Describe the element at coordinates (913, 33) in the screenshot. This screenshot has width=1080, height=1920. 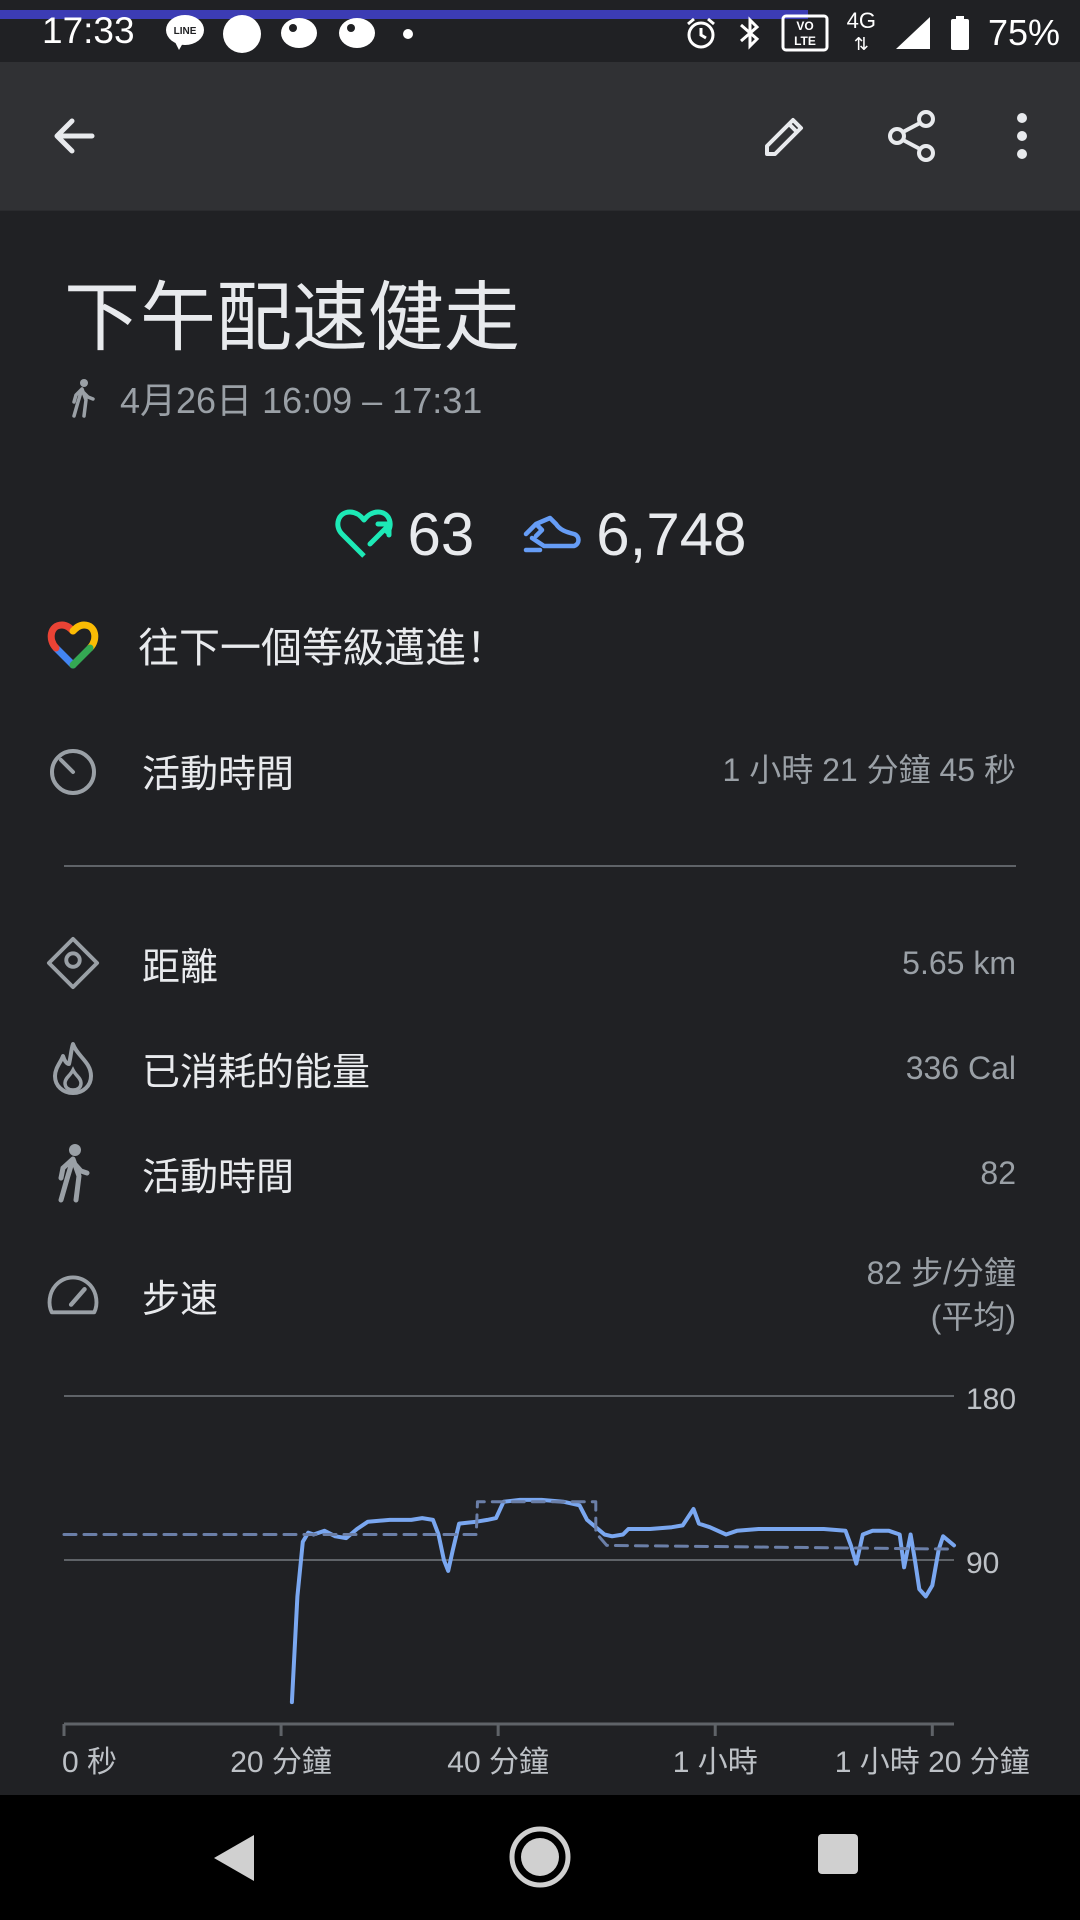
I see `signal-icon` at that location.